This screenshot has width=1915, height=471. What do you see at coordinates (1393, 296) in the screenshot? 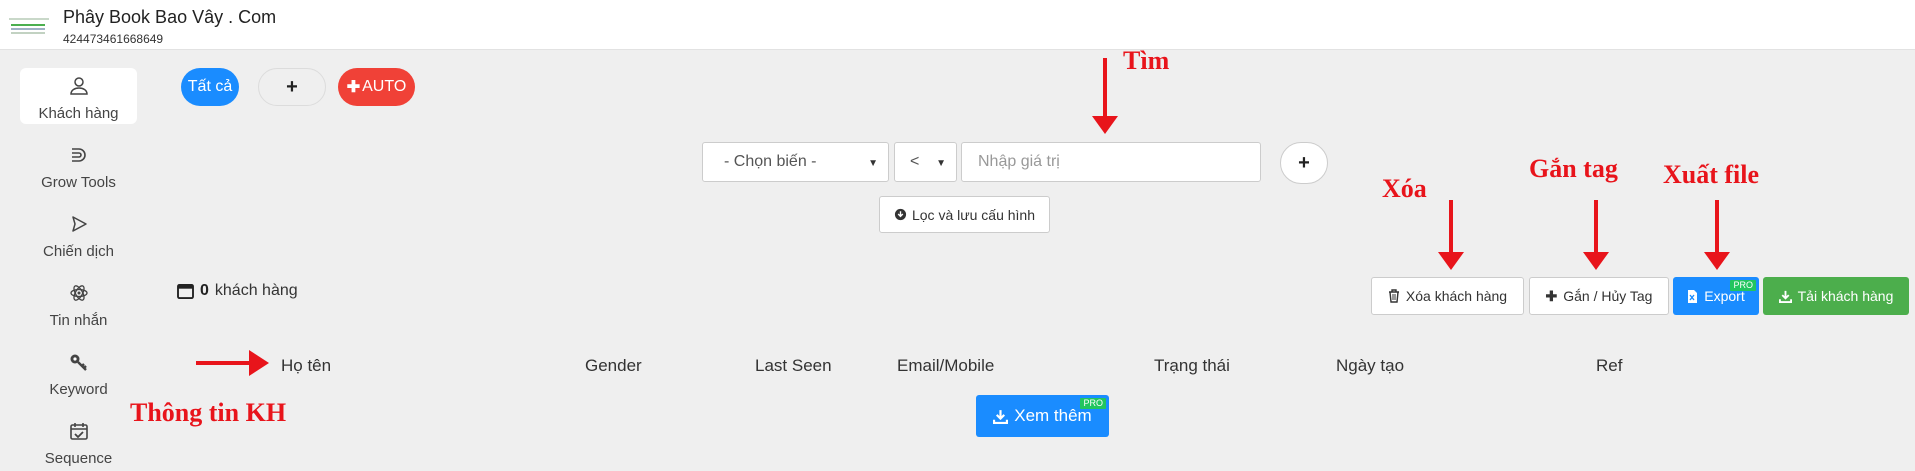
I see `trash-icon` at bounding box center [1393, 296].